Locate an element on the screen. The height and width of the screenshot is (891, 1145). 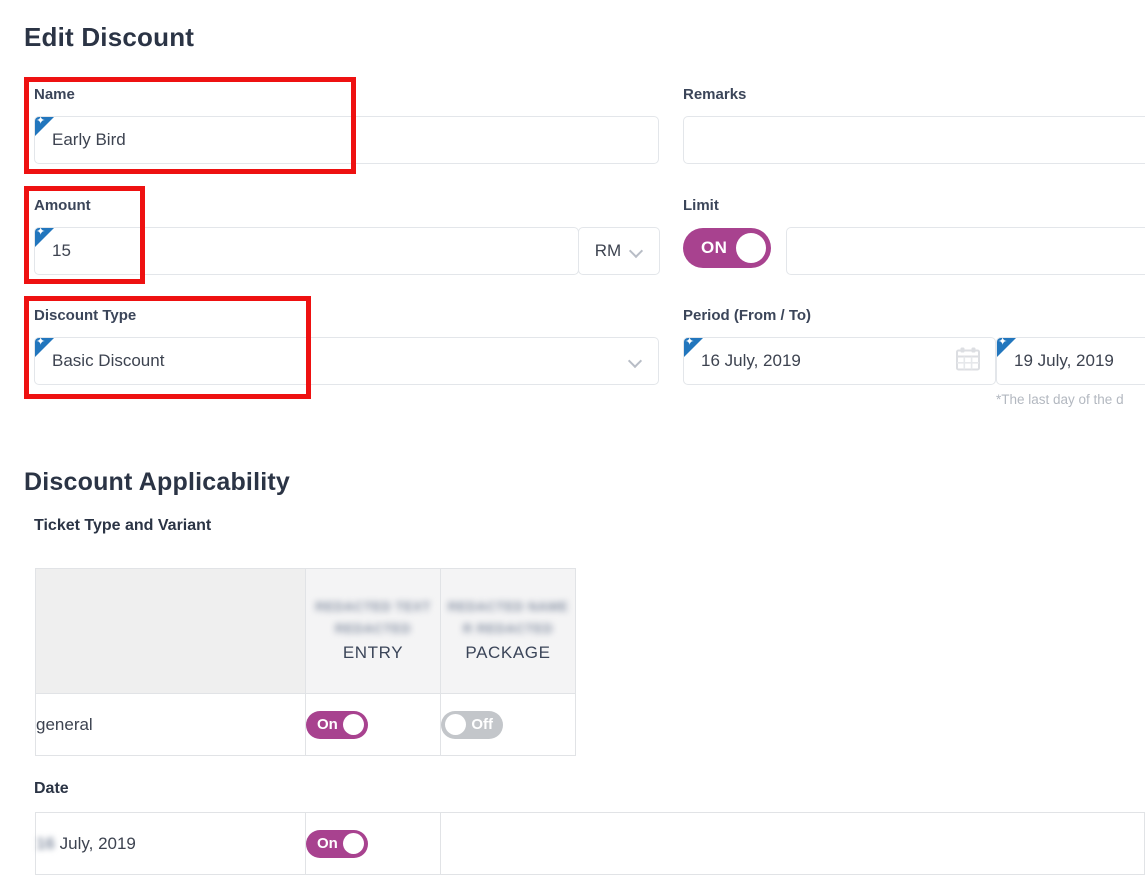
amount-input: ✦ 15 is located at coordinates (306, 251).